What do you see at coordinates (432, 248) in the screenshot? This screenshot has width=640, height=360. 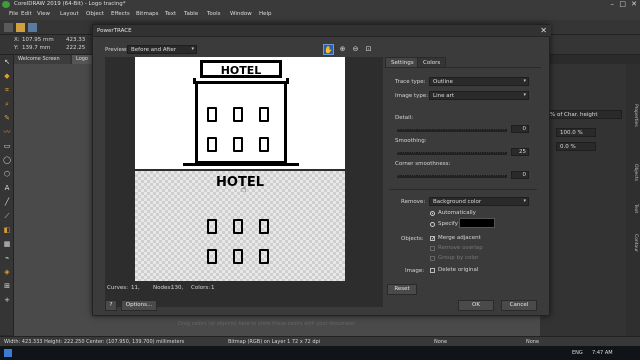 I see `remove-overlap-checkbox` at bounding box center [432, 248].